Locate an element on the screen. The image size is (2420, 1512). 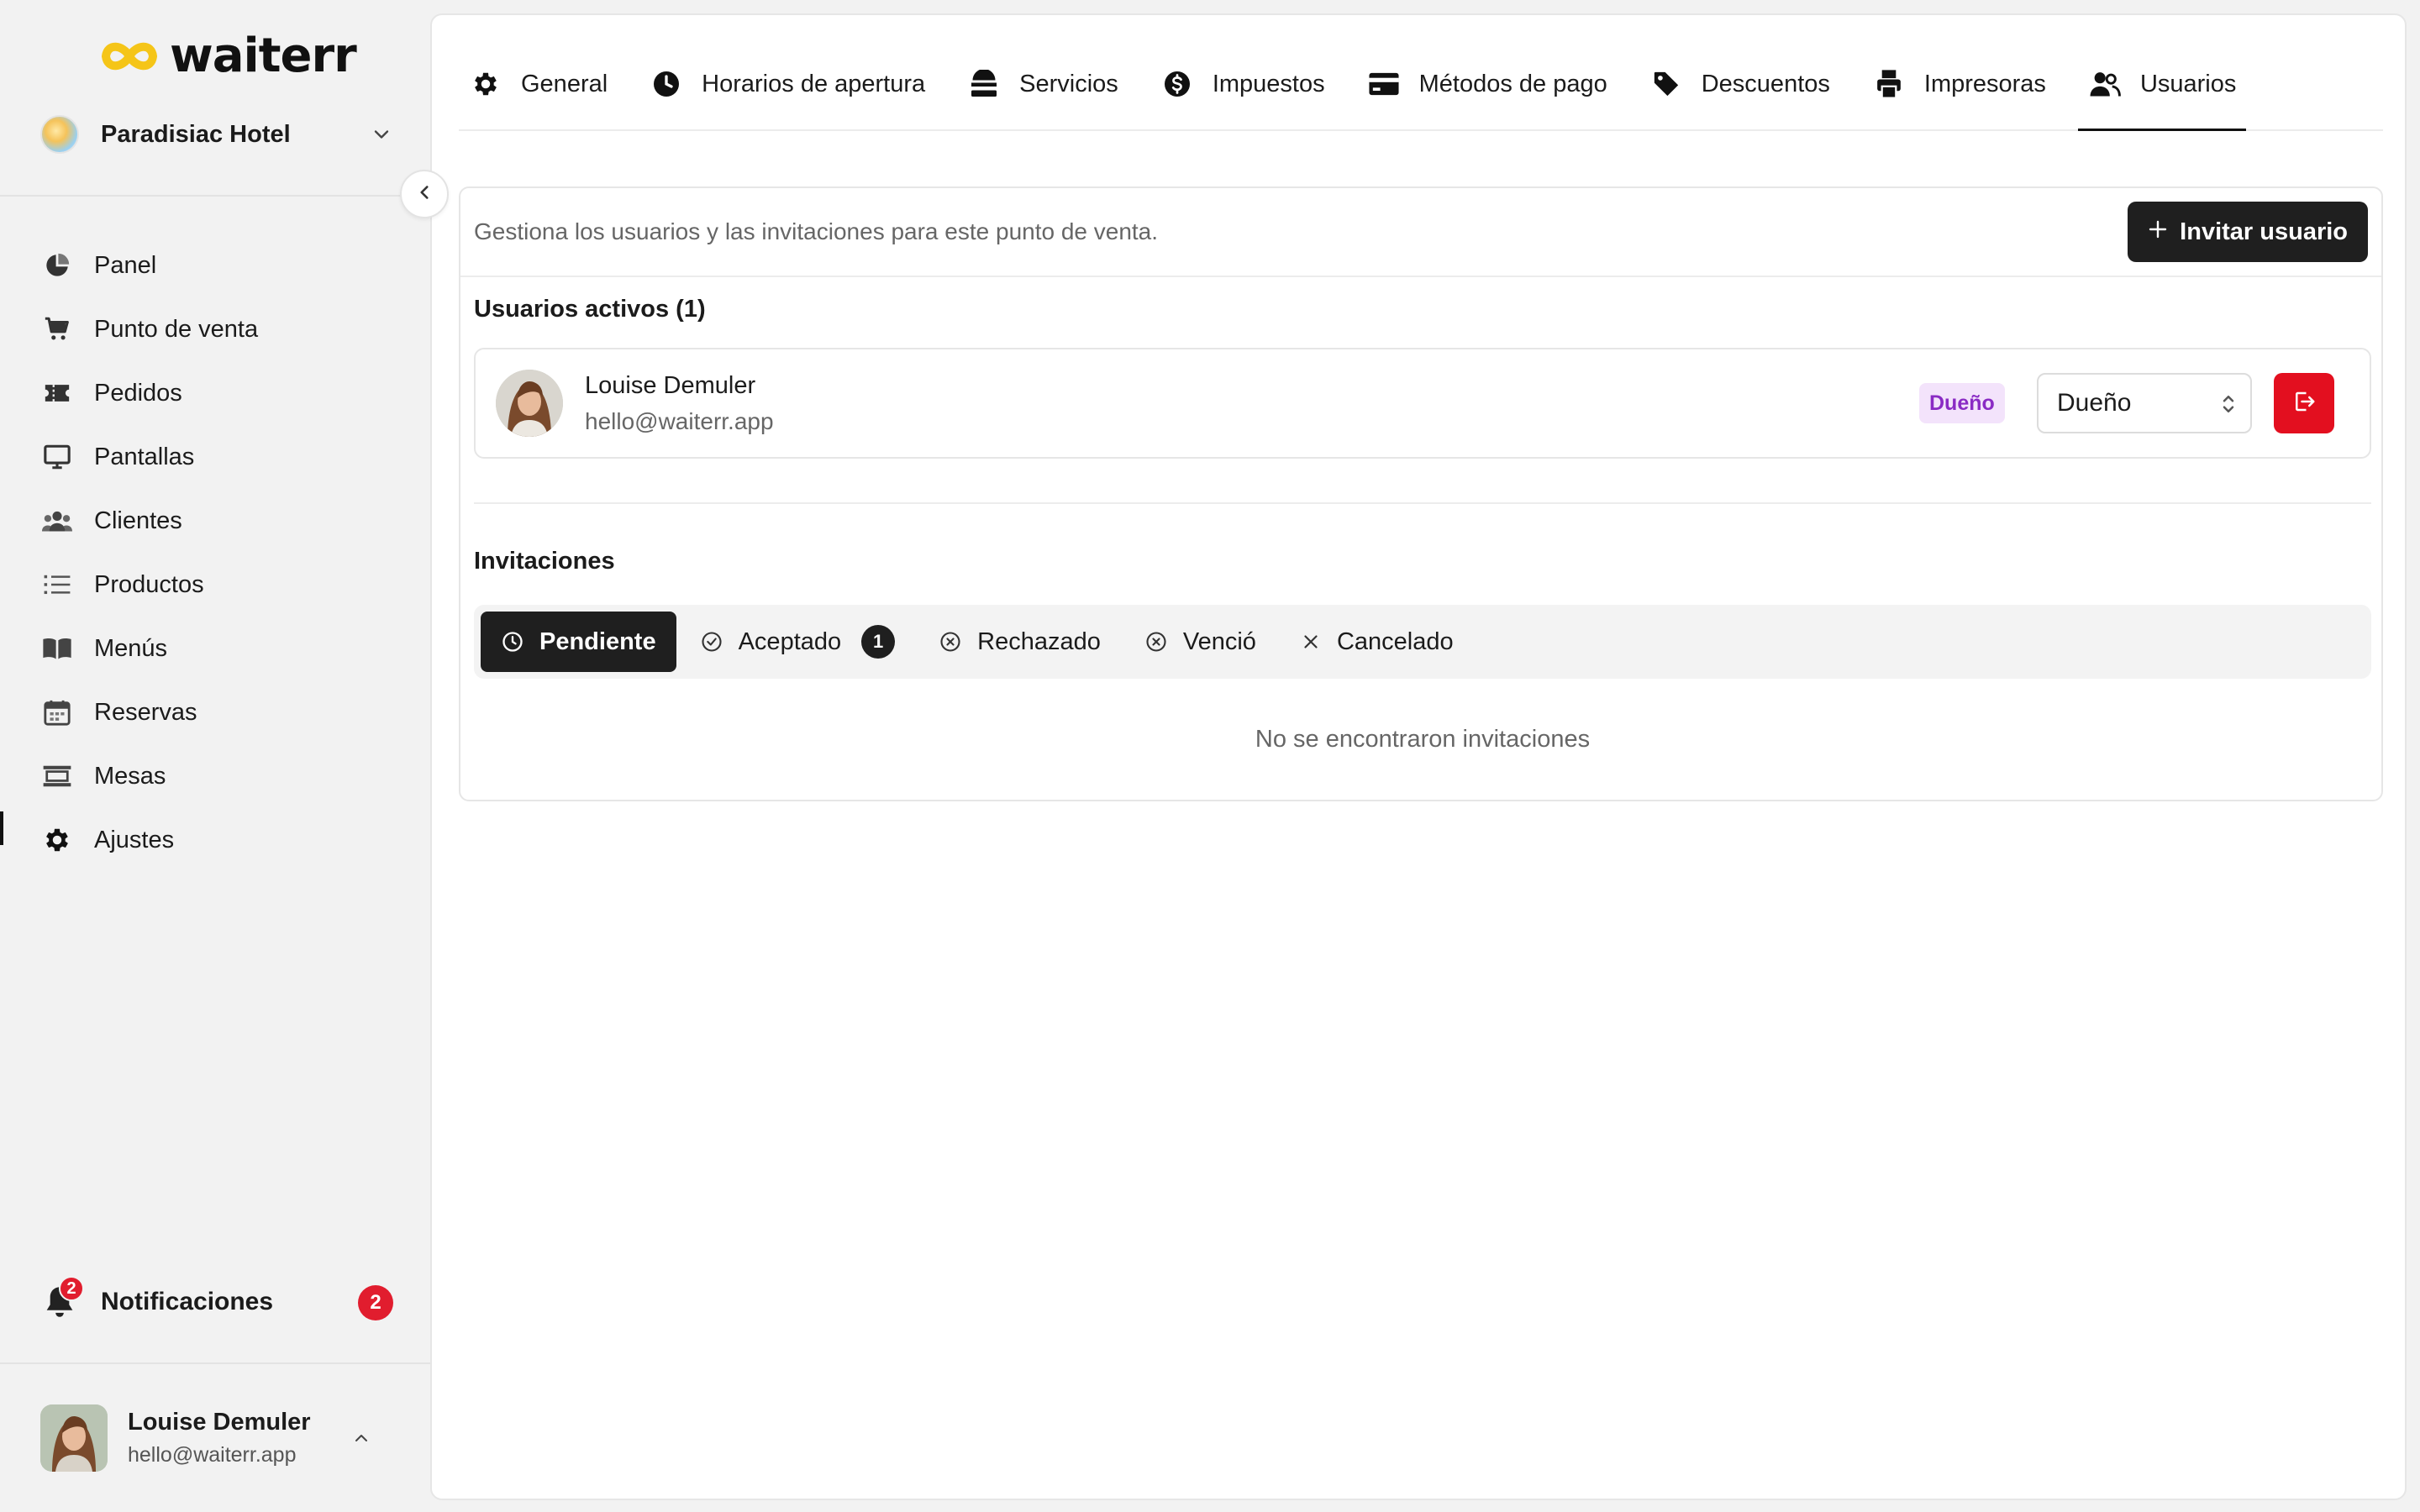
invite-user-button: Invitar usuario is located at coordinates (2248, 232).